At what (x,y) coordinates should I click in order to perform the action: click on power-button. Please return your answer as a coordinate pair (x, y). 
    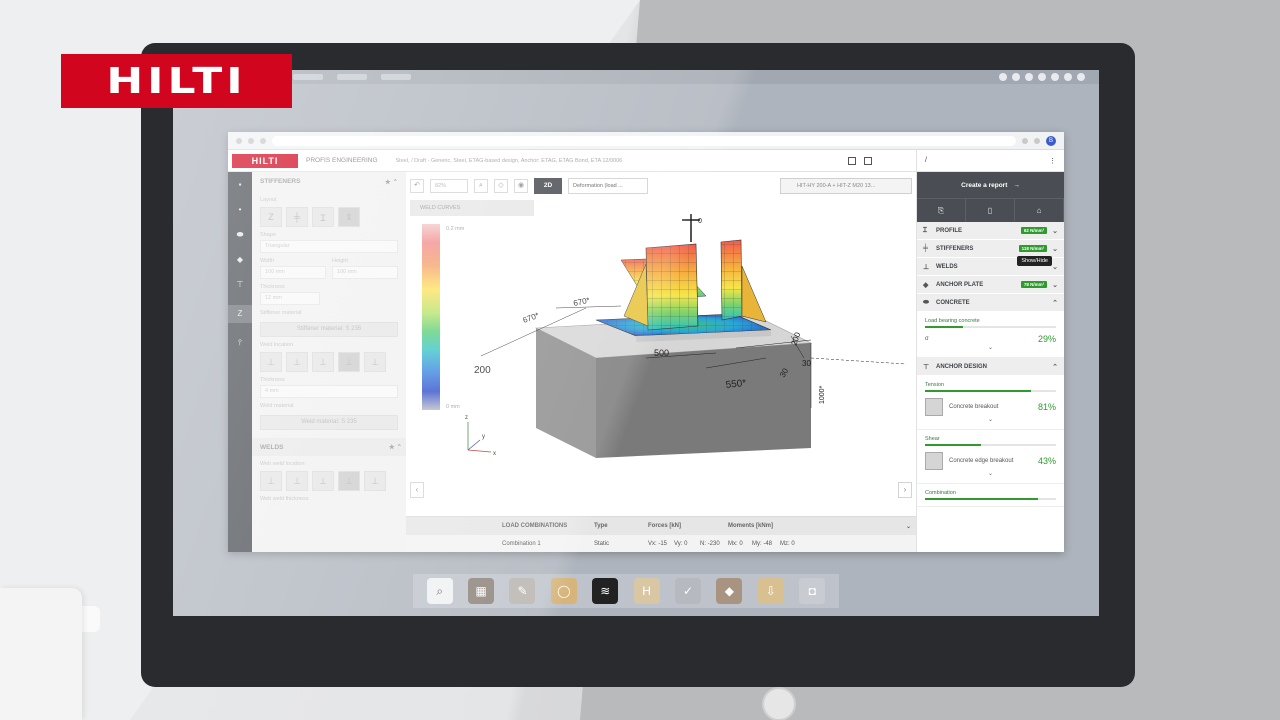
    Looking at the image, I should click on (779, 703).